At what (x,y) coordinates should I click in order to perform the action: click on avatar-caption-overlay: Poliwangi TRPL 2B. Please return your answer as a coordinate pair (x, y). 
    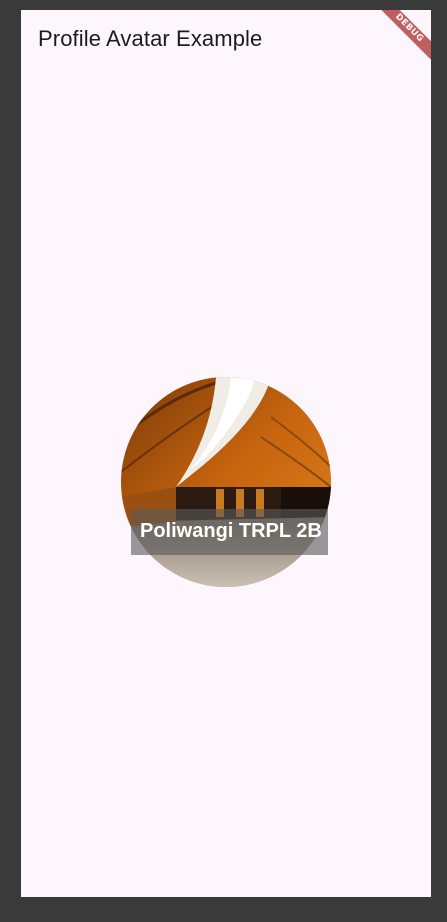
    Looking at the image, I should click on (229, 532).